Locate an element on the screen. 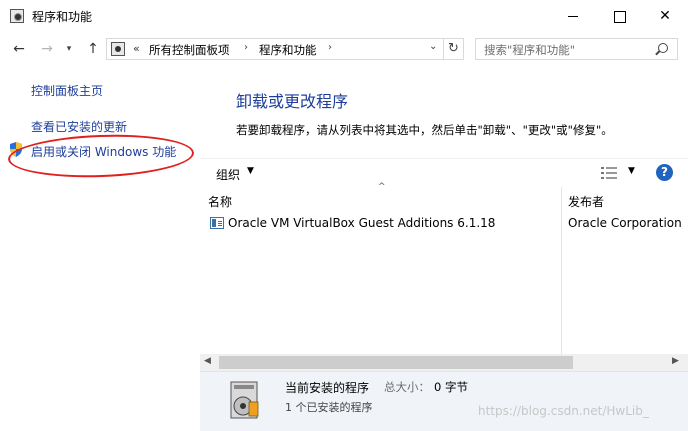  command-bar: 组织 ▼ ▼ ? is located at coordinates (444, 172).